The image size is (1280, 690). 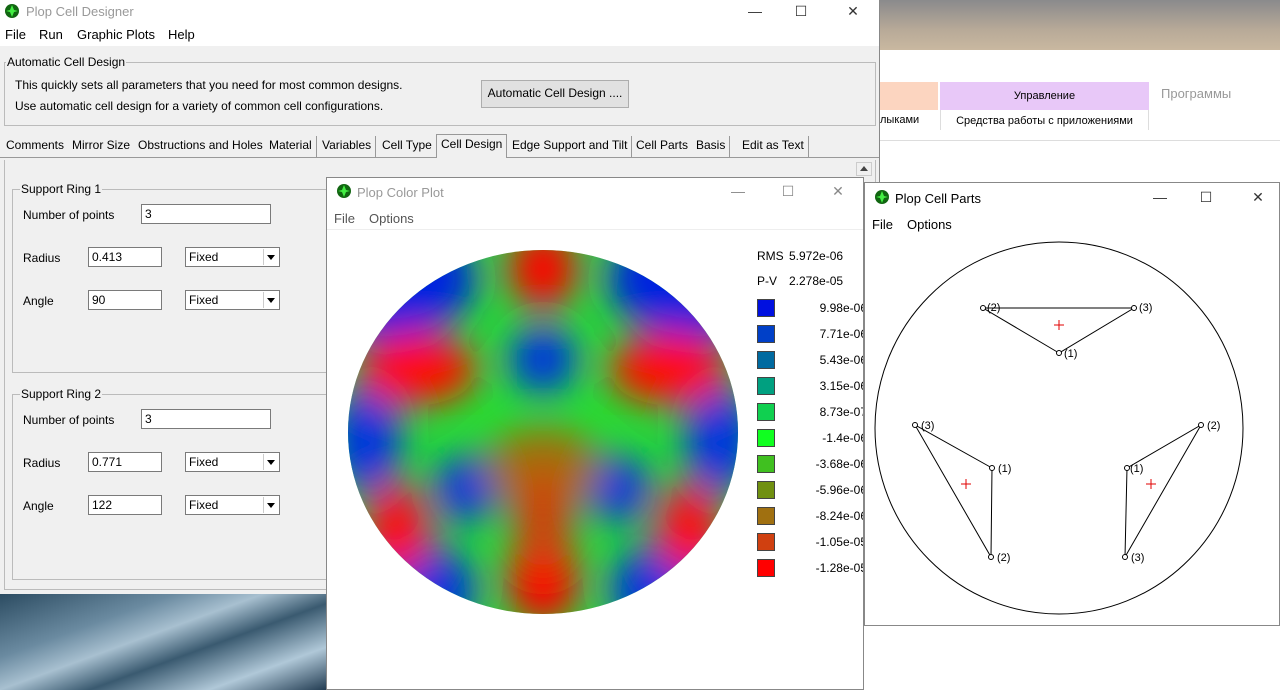 What do you see at coordinates (116, 34) in the screenshot?
I see `menu-graphic-plots: Graphic Plots` at bounding box center [116, 34].